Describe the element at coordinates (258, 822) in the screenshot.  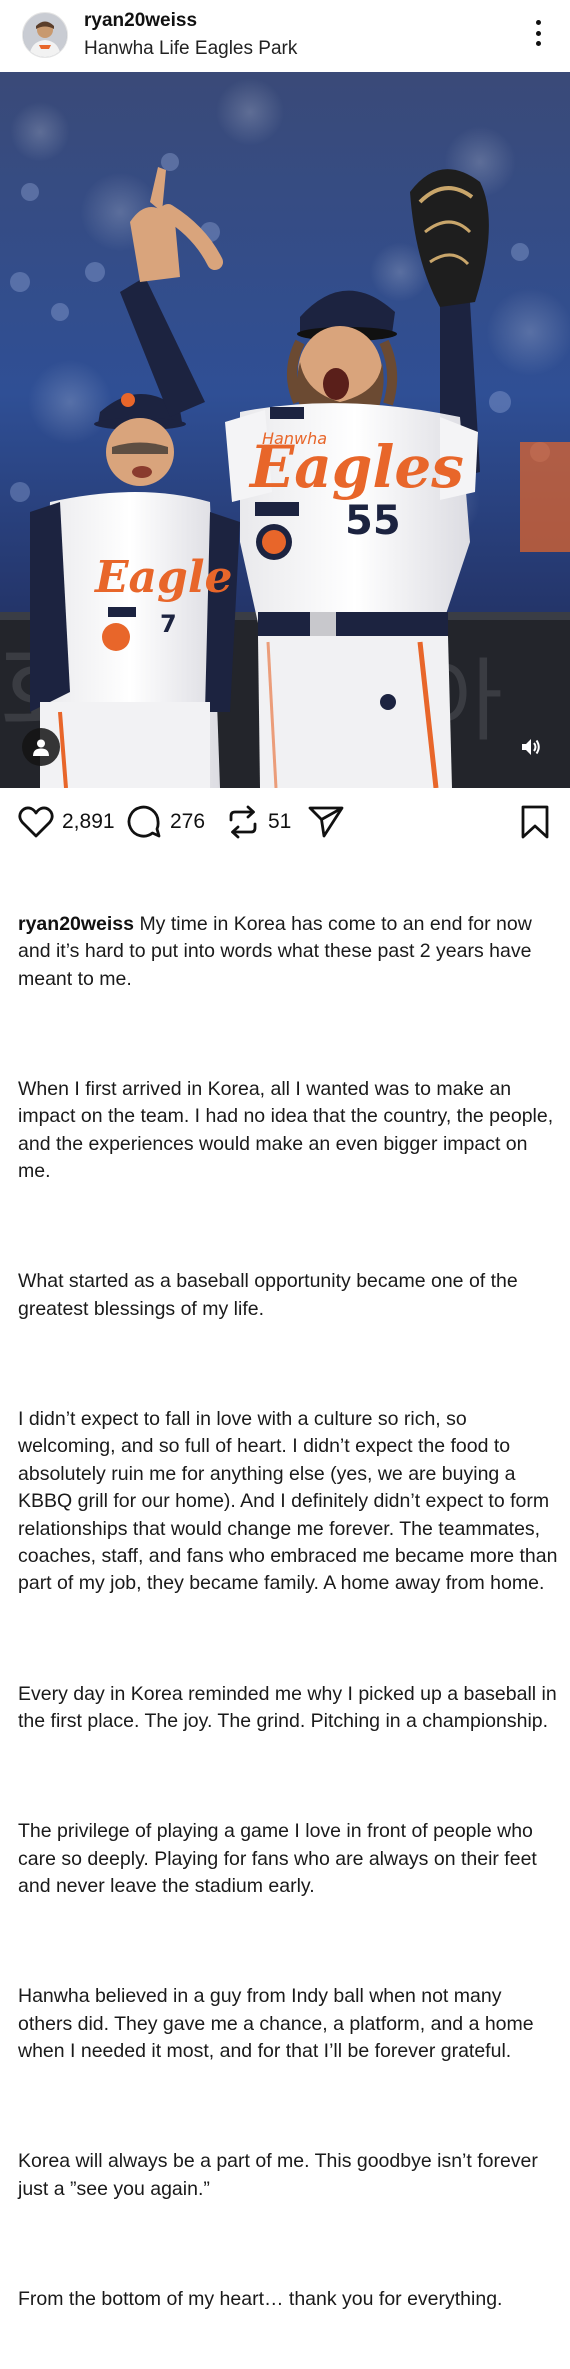
I see `repost-button: 51` at that location.